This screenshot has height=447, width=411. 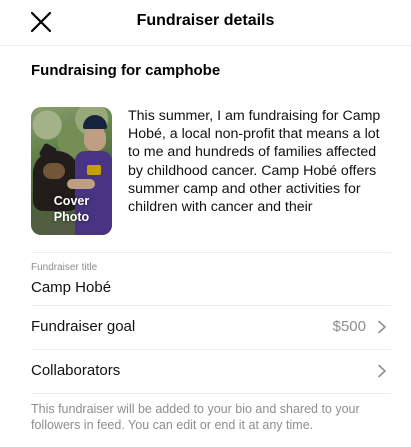 What do you see at coordinates (76, 370) in the screenshot?
I see `collaborators-label: Collaborators` at bounding box center [76, 370].